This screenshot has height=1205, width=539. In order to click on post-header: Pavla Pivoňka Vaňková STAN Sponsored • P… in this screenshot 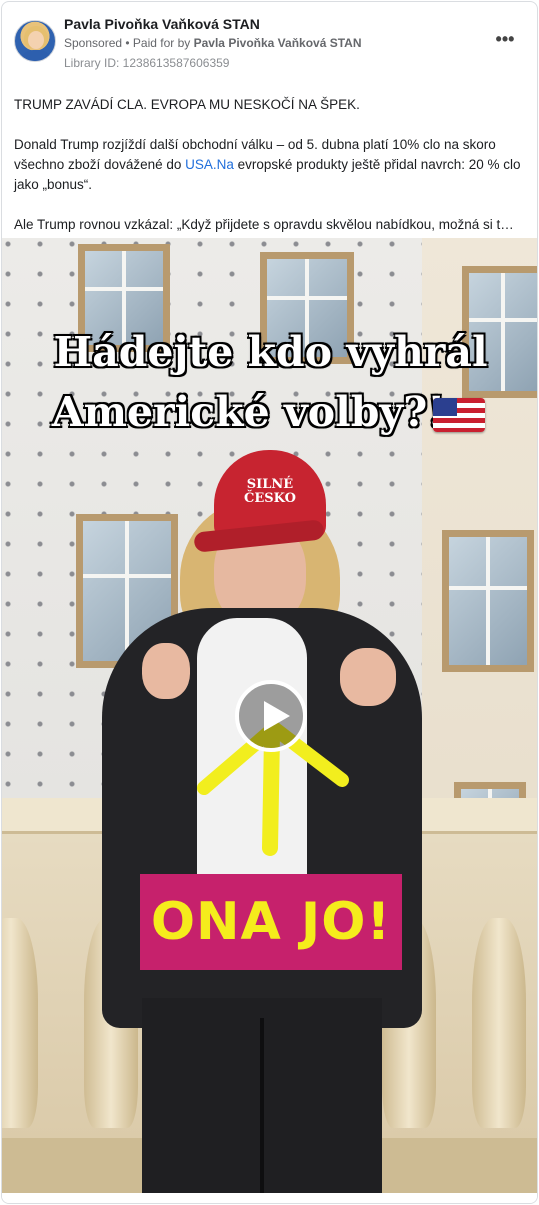, I will do `click(269, 42)`.